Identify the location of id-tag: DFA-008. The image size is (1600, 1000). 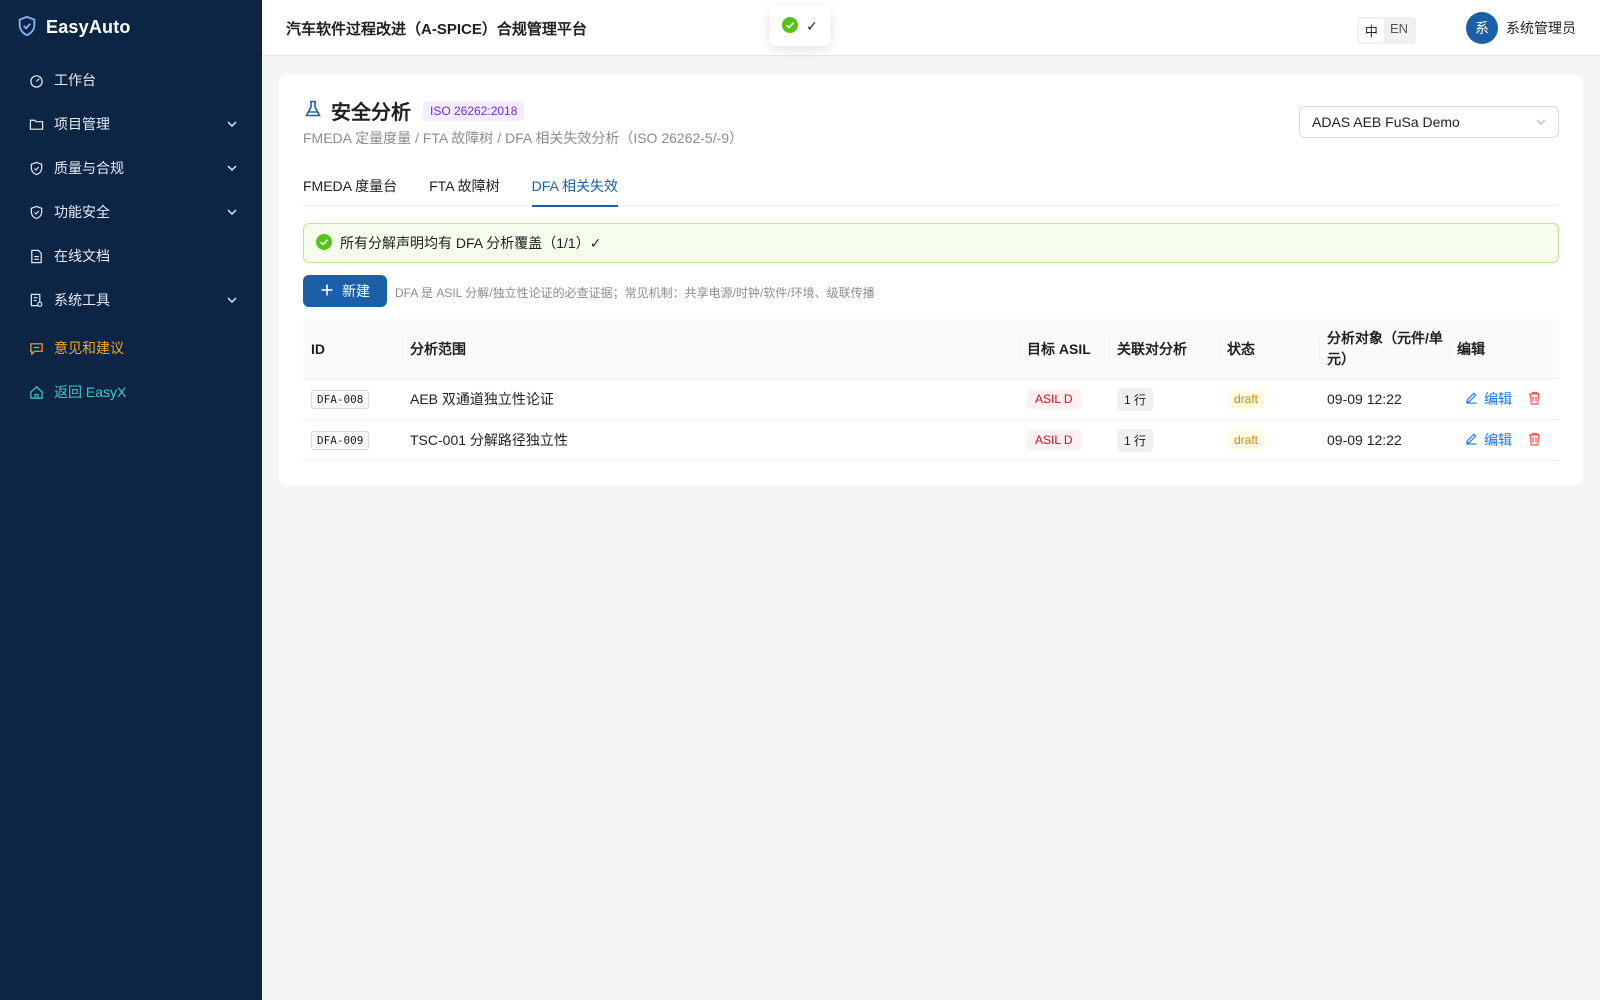
(340, 399).